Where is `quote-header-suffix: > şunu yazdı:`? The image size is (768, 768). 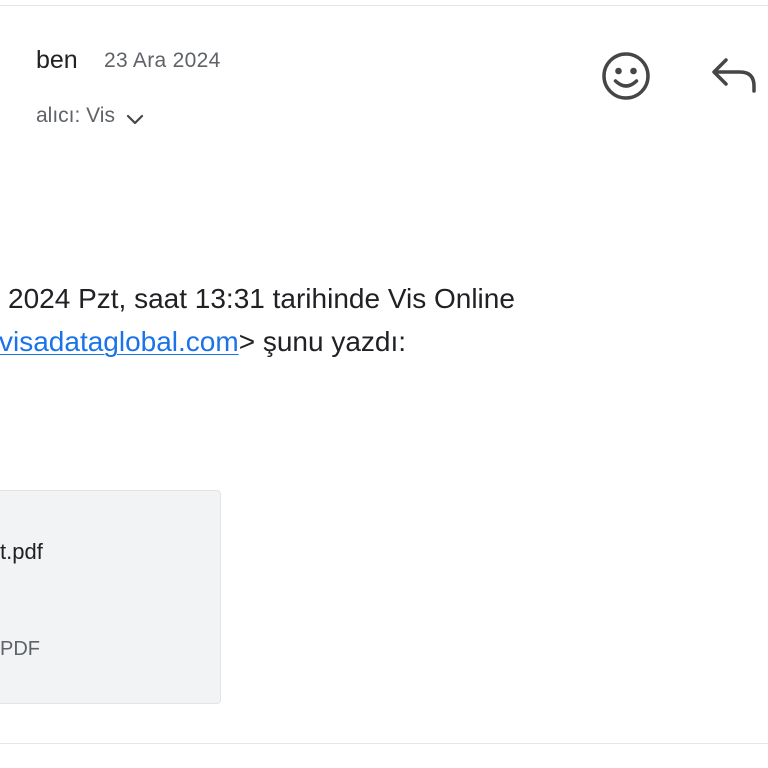
quote-header-suffix: > şunu yazdı: is located at coordinates (322, 341).